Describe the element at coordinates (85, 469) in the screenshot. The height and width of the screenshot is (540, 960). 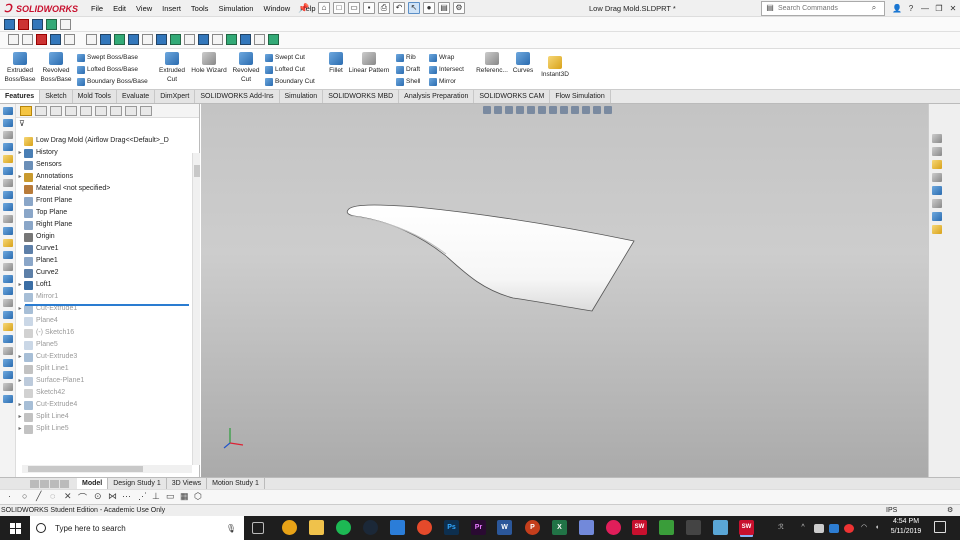
I see `scroll-thumb` at that location.